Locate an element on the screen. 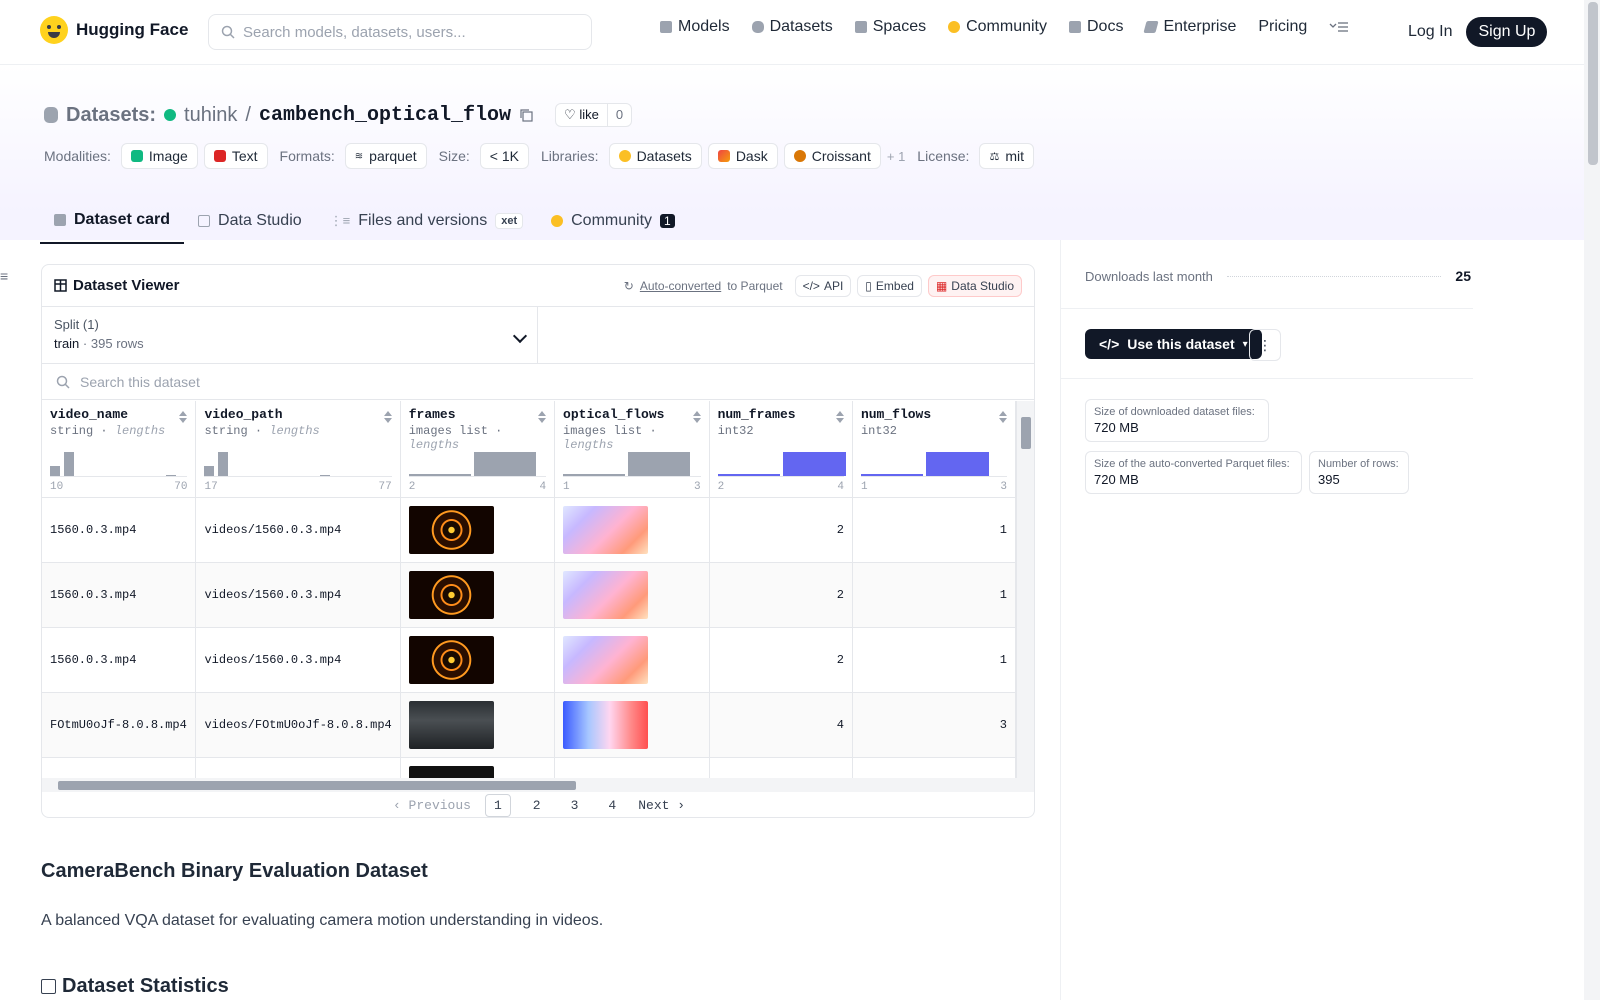  license-chip: ⚖ mit is located at coordinates (1006, 156).